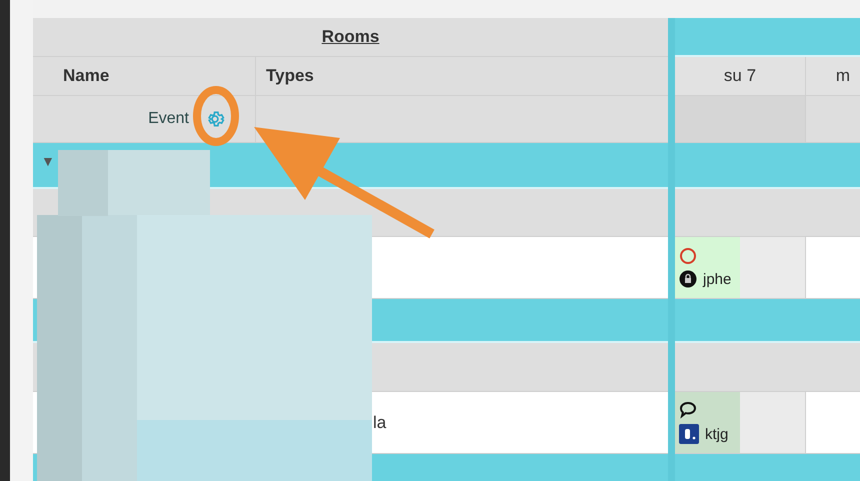 The width and height of the screenshot is (860, 481). I want to click on expand-toggle: ▼, so click(48, 161).